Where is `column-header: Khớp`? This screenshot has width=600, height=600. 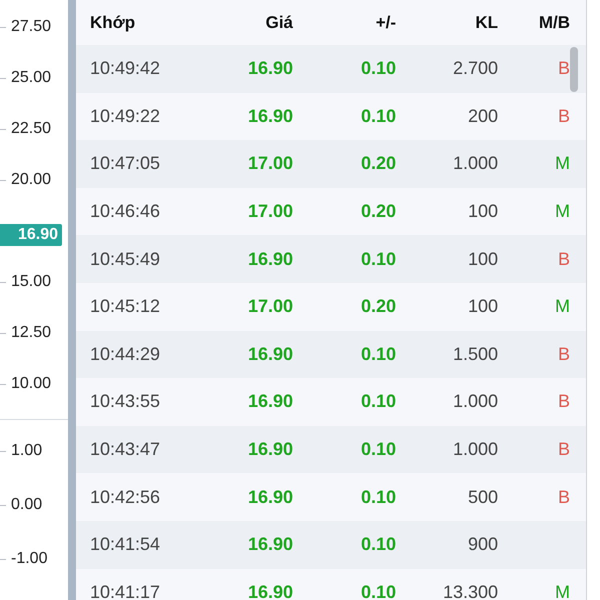
column-header: Khớp is located at coordinates (113, 22).